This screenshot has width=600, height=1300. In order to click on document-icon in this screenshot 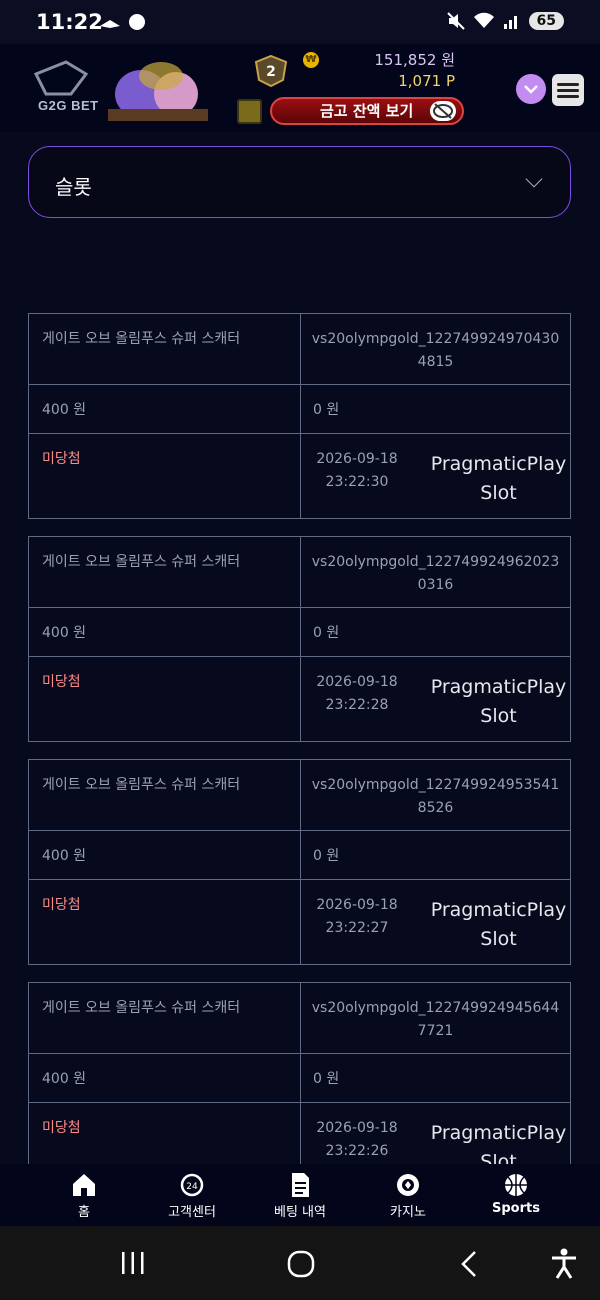, I will do `click(300, 1185)`.